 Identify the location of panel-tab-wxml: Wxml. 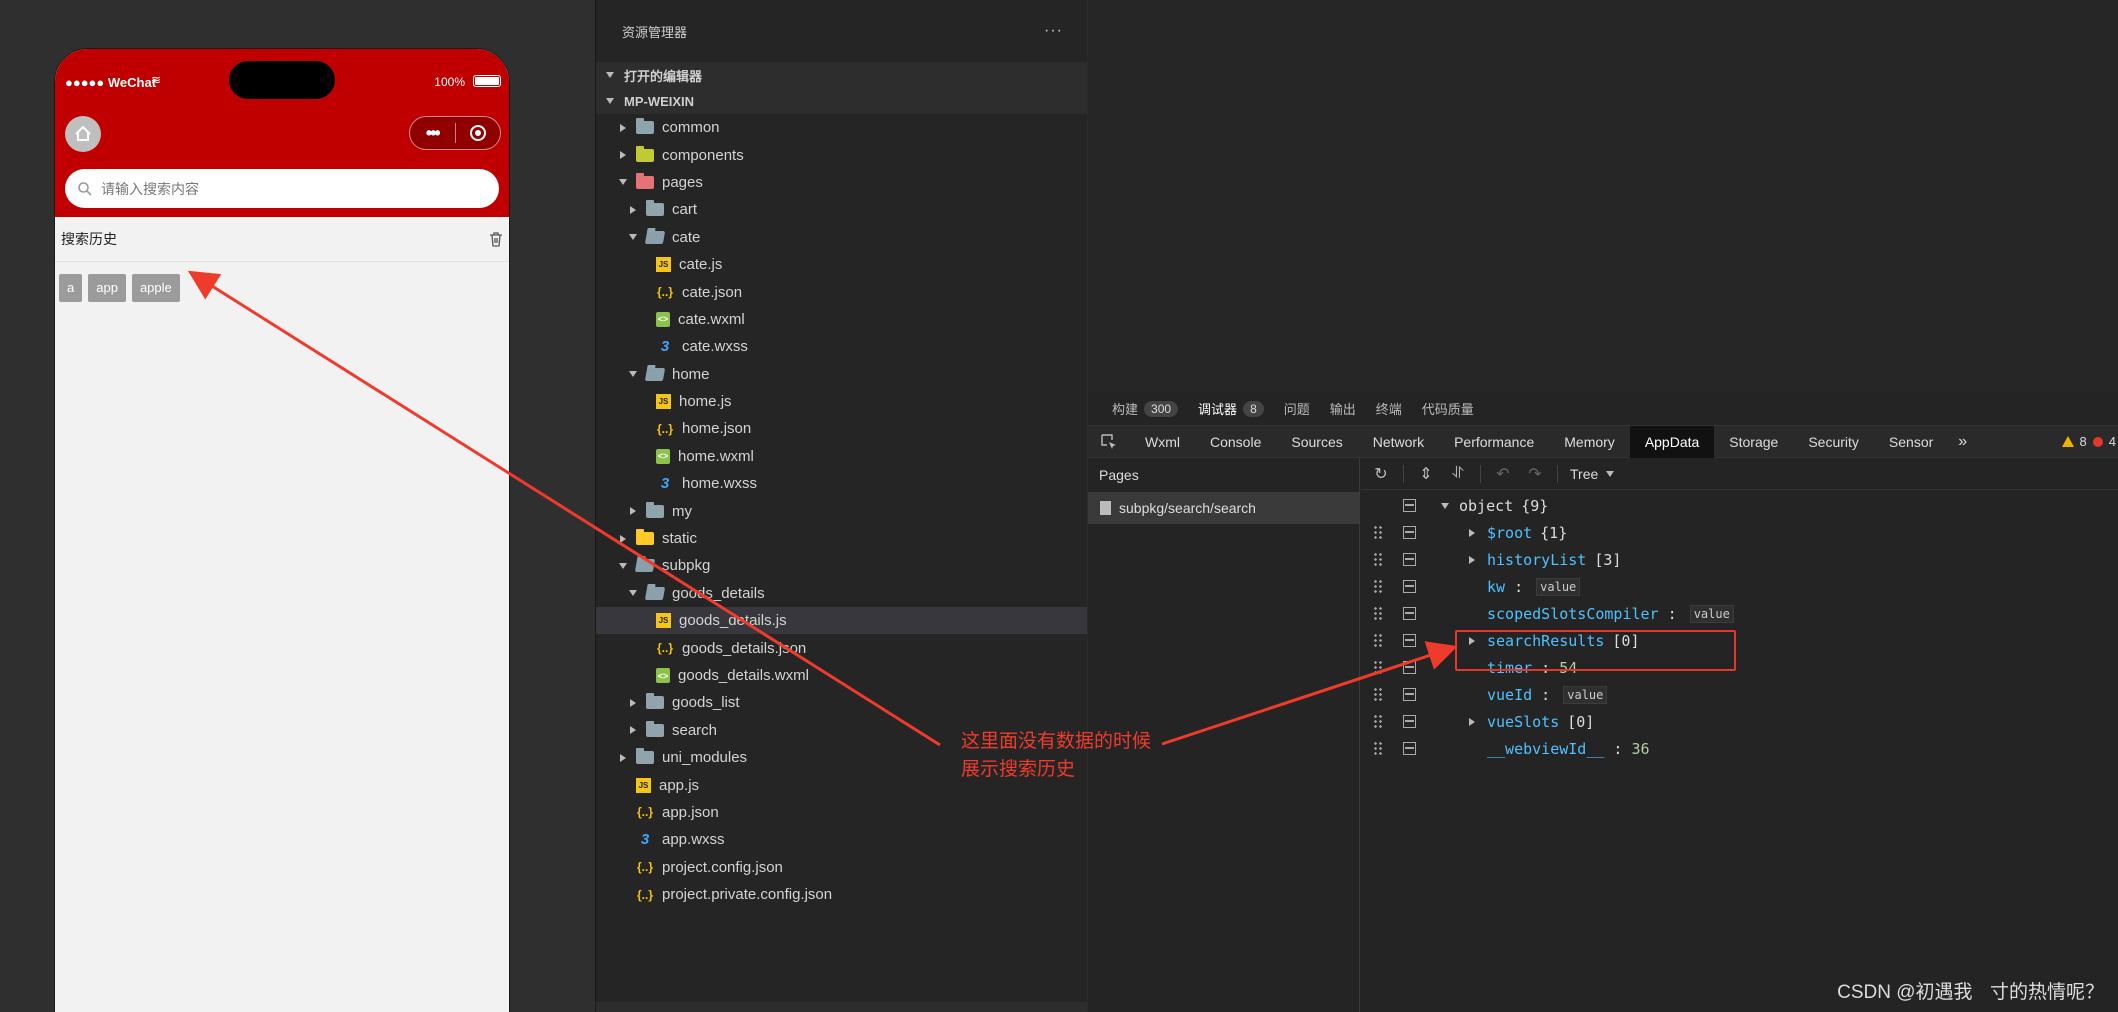
(1162, 442).